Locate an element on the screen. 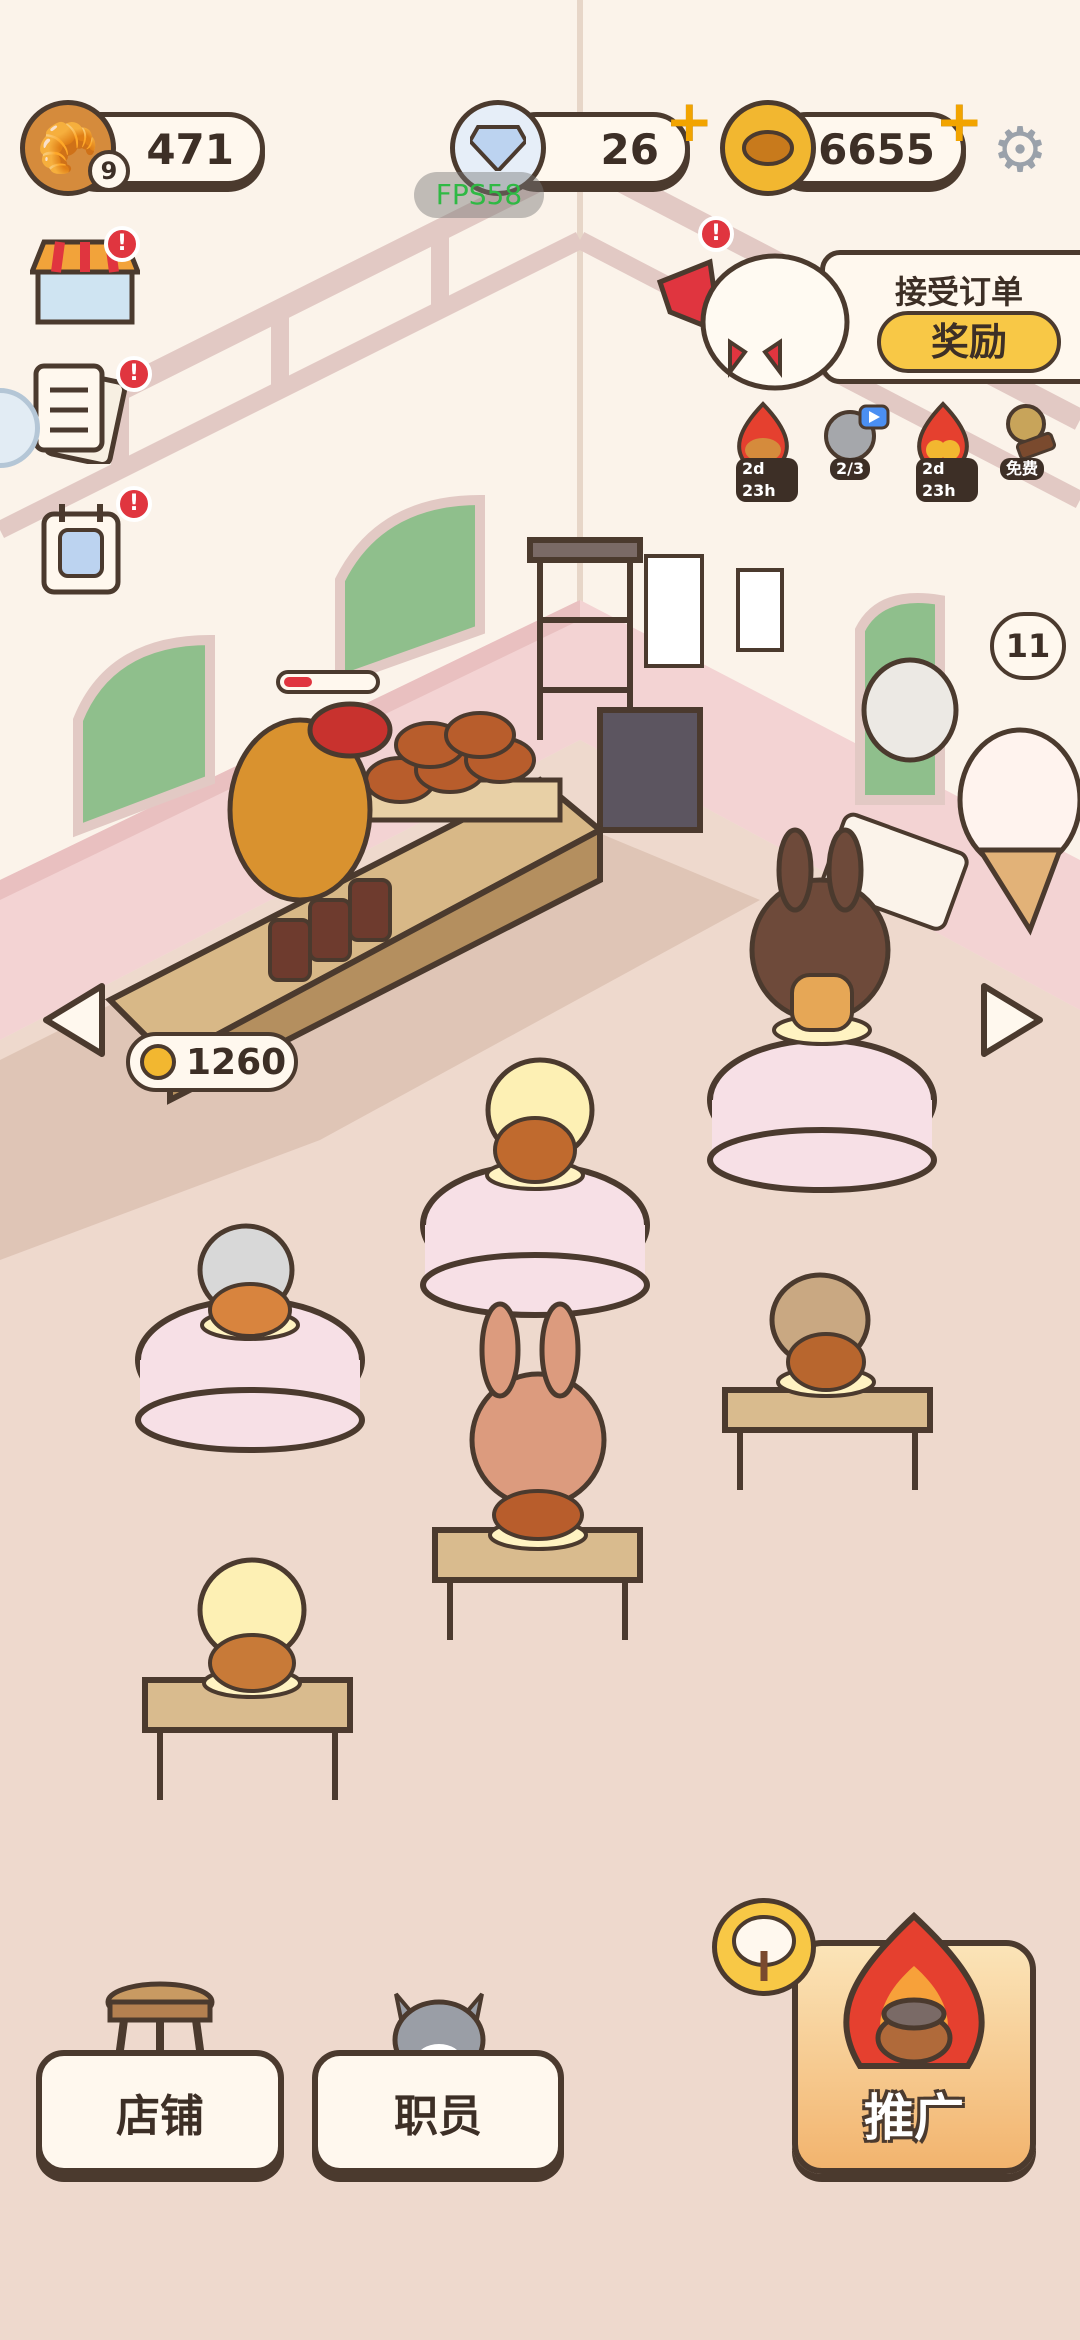  order-alert-badge: ! is located at coordinates (716, 234).